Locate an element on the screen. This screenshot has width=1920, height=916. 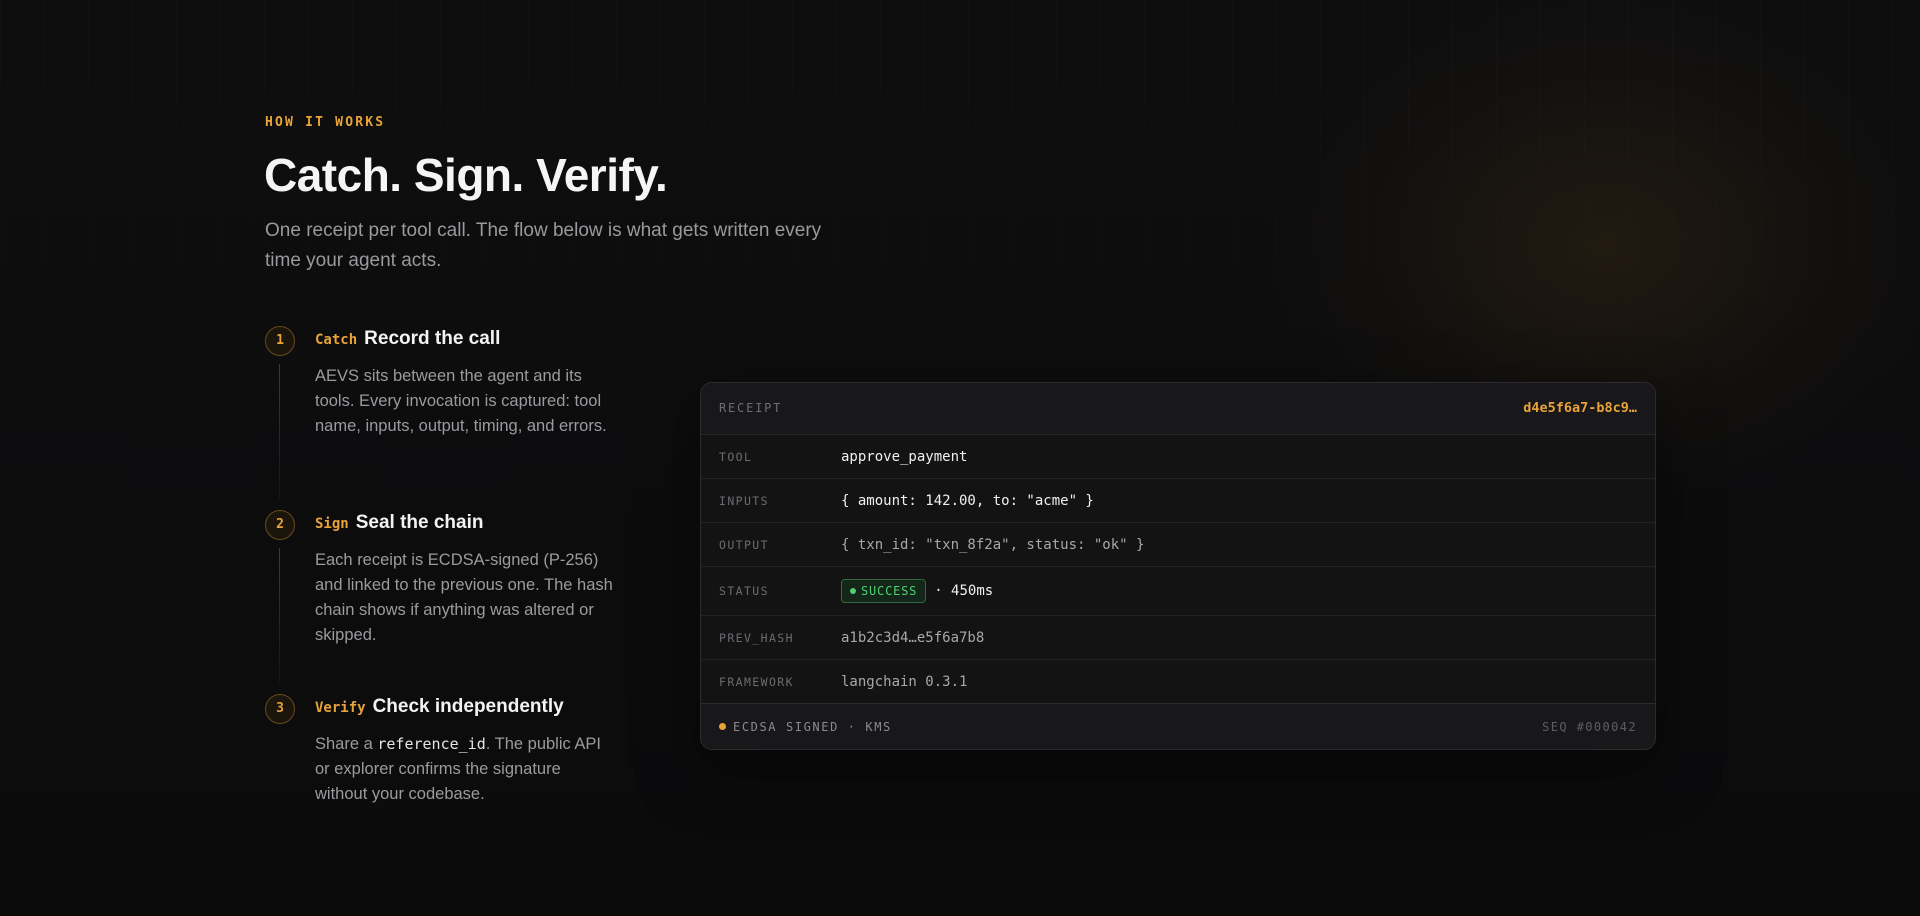
step-number: 3 is located at coordinates (280, 709).